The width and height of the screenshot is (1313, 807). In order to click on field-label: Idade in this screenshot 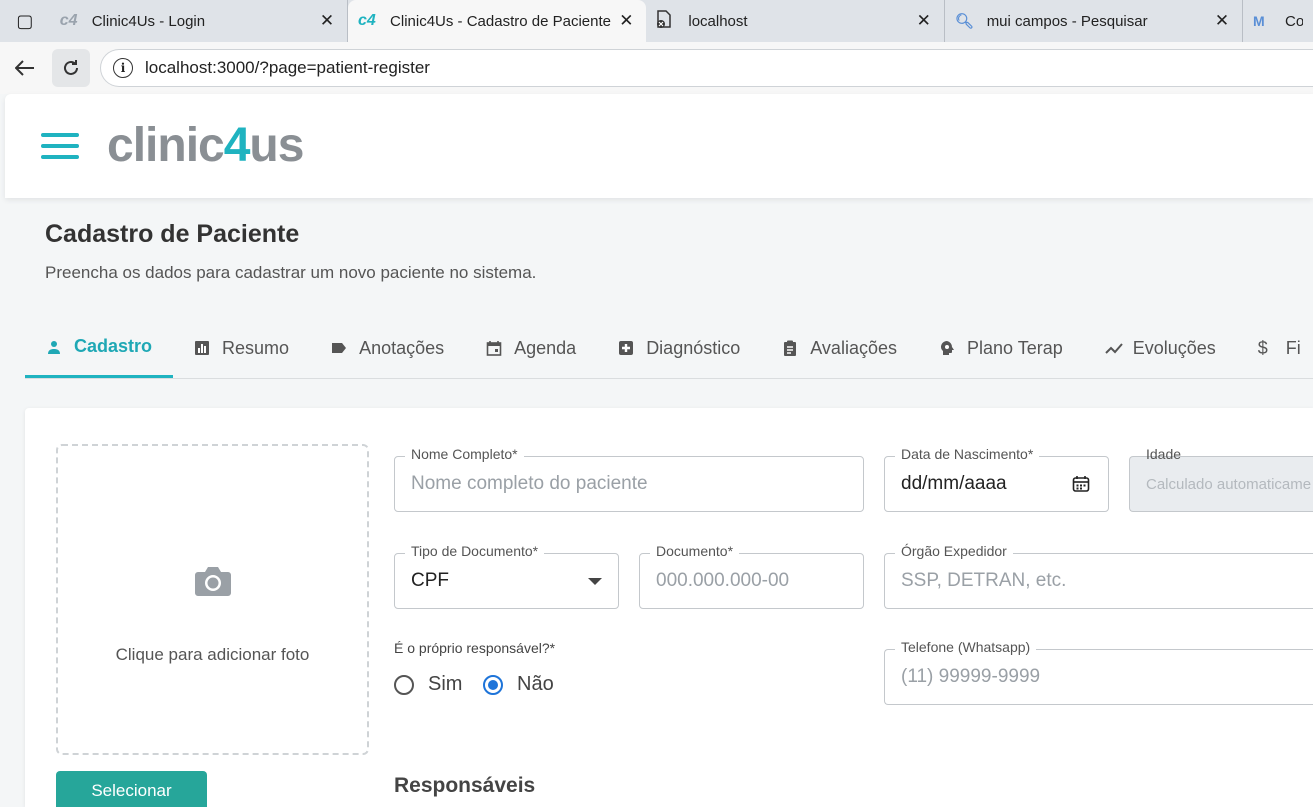, I will do `click(1164, 454)`.